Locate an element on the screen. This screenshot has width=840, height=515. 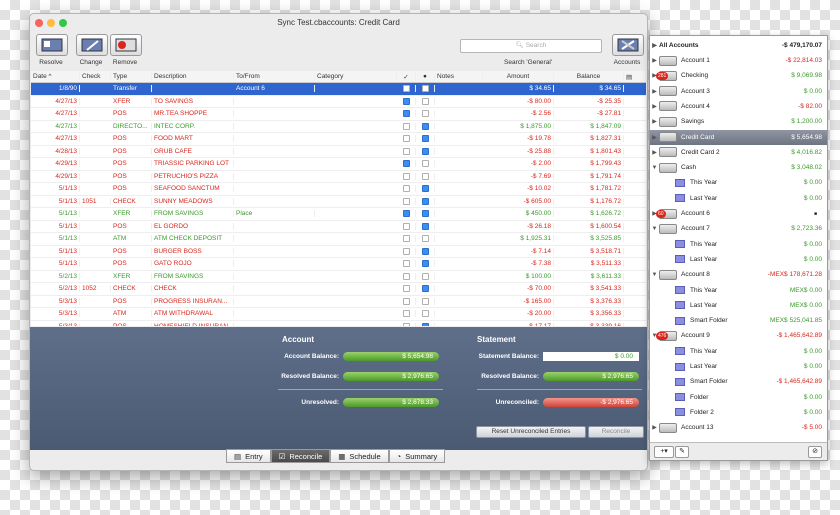
col-notes: Notes is located at coordinates (459, 76).